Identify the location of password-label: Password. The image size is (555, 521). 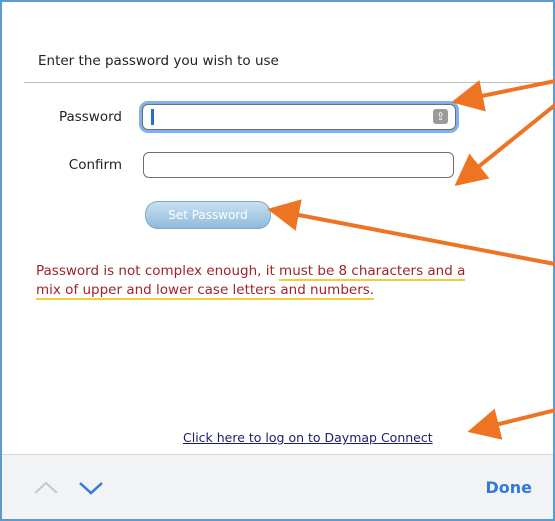
(90, 117).